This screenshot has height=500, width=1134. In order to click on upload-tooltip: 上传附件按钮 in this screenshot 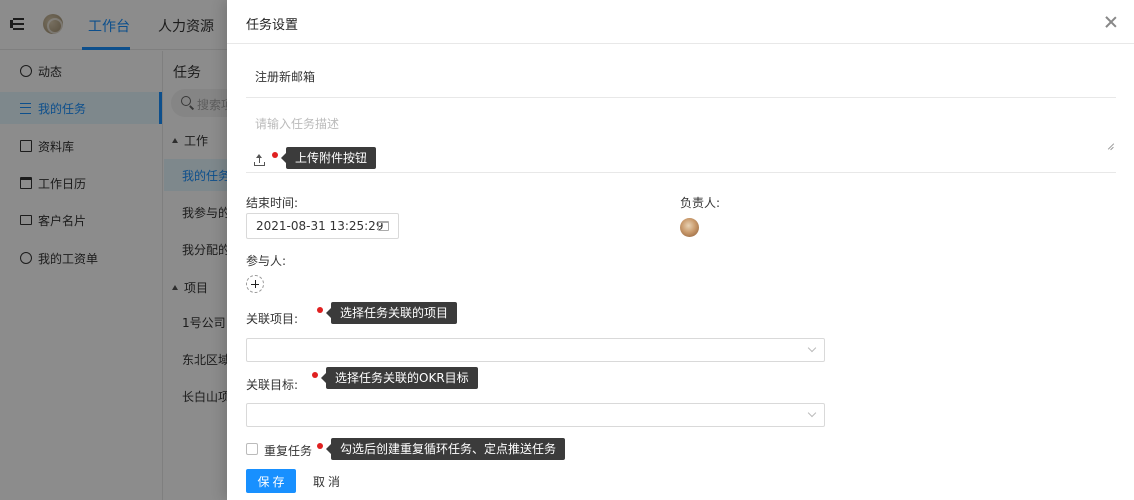, I will do `click(328, 158)`.